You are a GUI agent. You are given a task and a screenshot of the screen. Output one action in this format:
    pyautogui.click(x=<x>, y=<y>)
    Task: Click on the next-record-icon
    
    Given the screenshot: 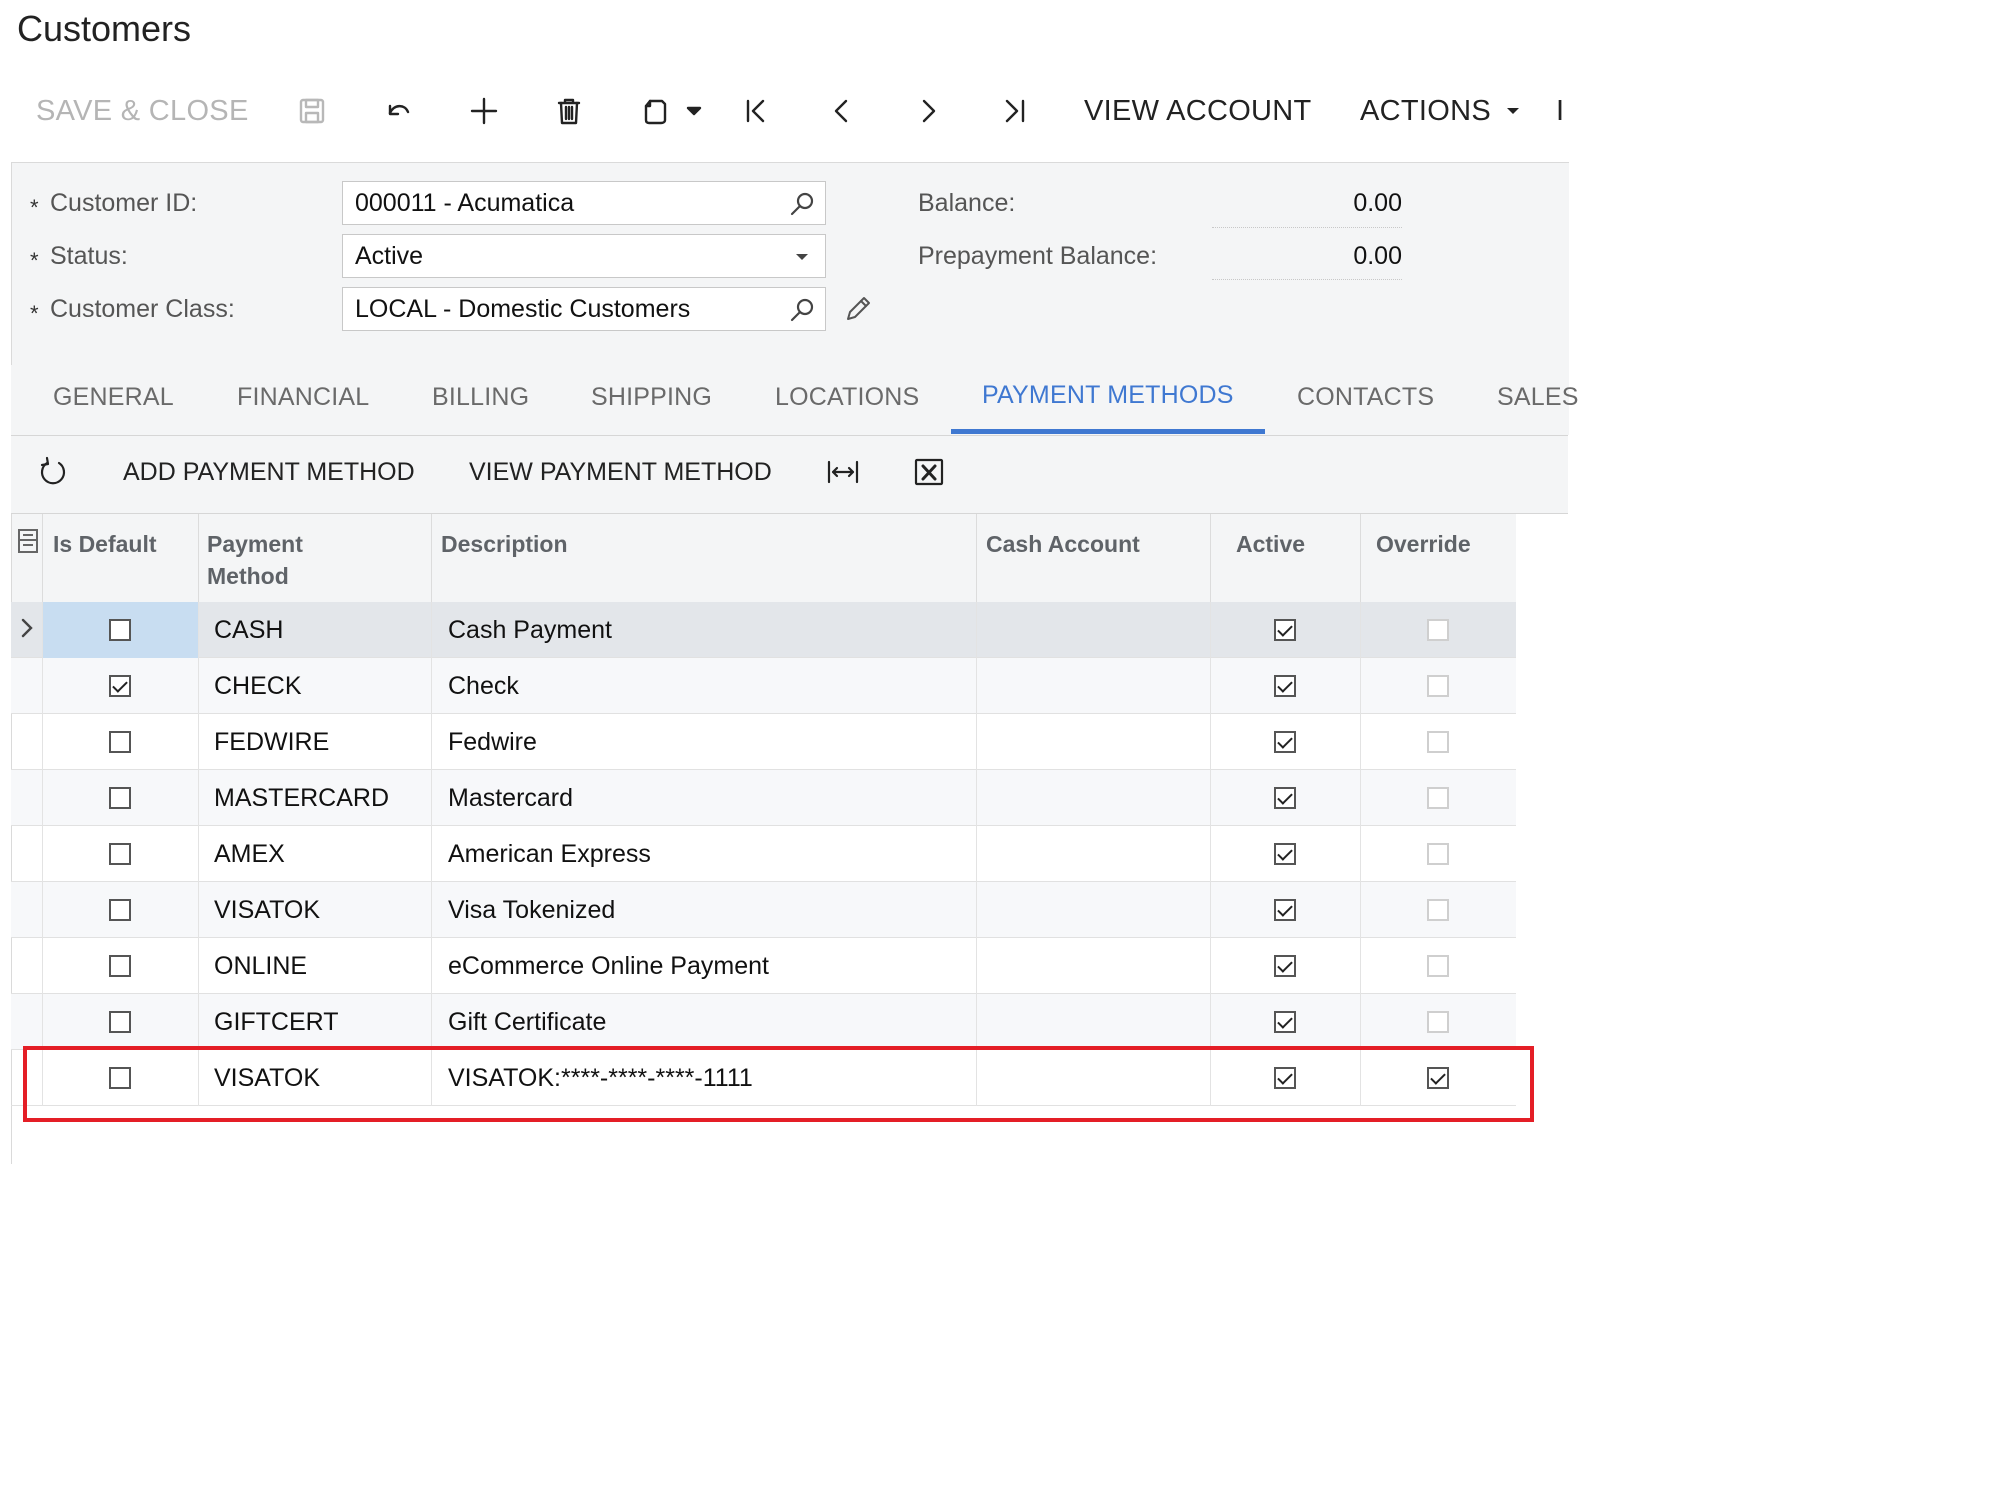 What is the action you would take?
    pyautogui.click(x=928, y=111)
    